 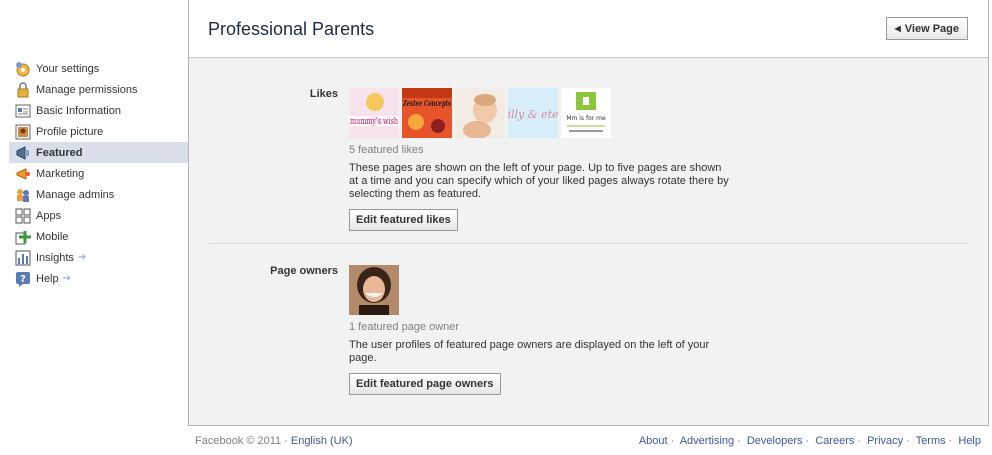 I want to click on footer-link-advertising: Advertising, so click(x=707, y=441).